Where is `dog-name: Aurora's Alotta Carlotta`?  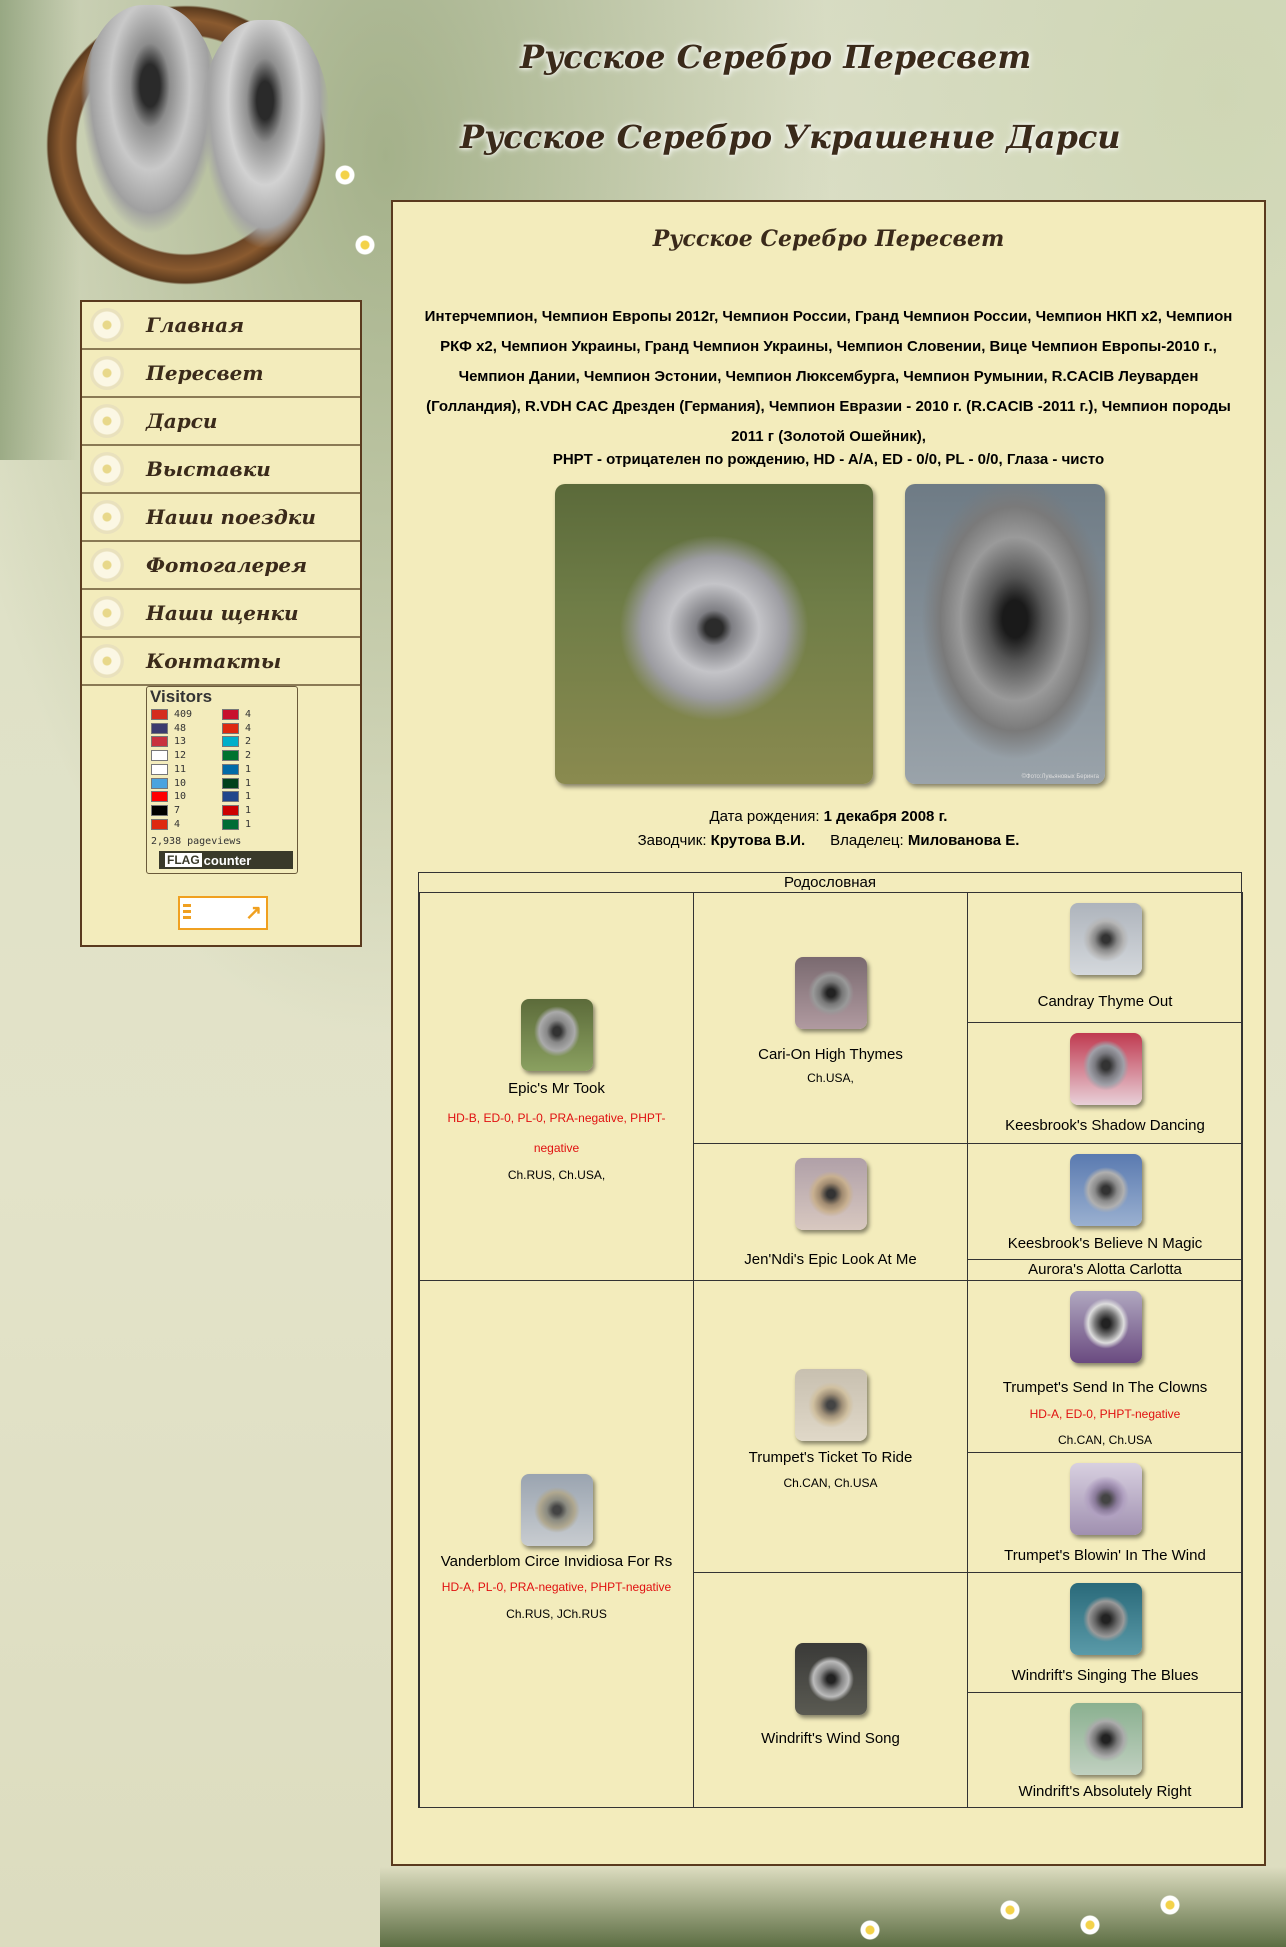 dog-name: Aurora's Alotta Carlotta is located at coordinates (1105, 1269).